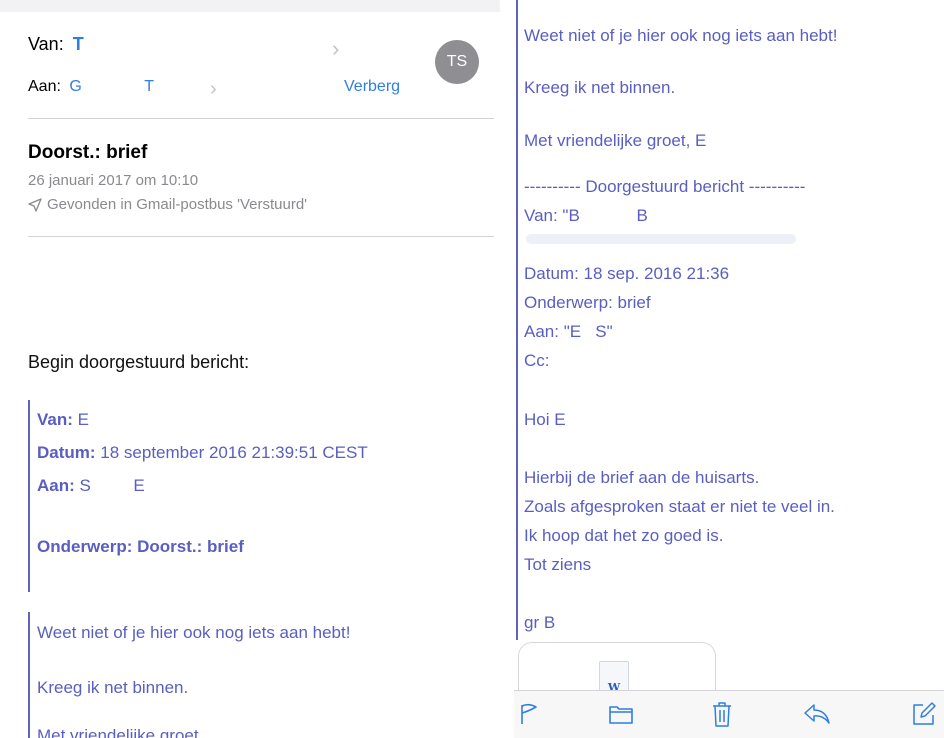  I want to click on trash-icon, so click(722, 714).